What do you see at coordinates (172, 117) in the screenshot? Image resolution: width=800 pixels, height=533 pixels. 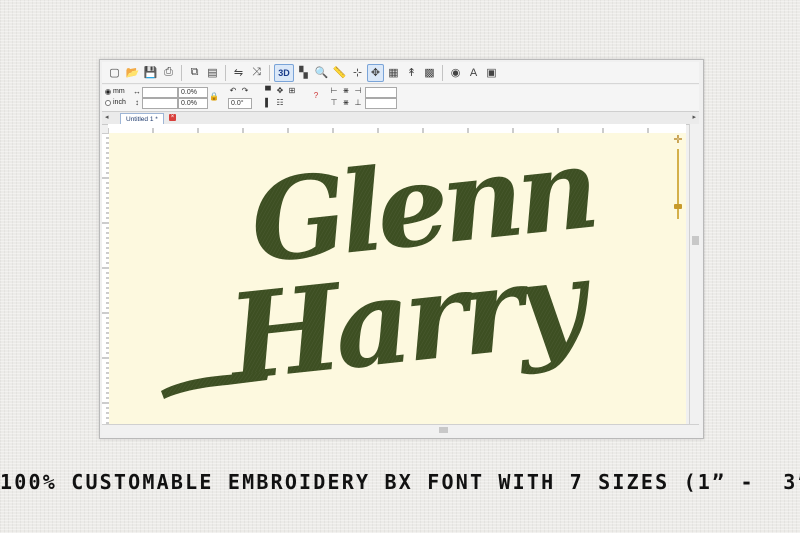 I see `tab-close-icon: ×` at bounding box center [172, 117].